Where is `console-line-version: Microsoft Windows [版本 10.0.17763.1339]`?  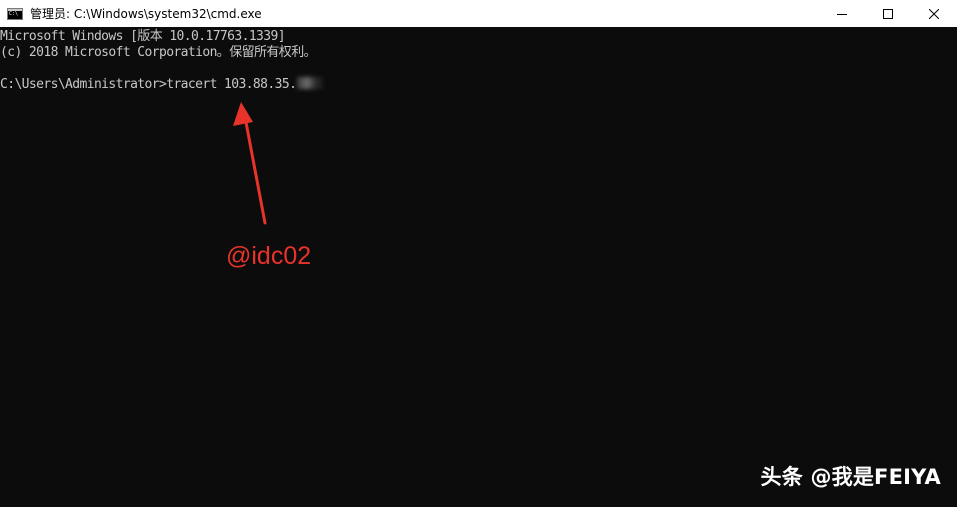
console-line-version: Microsoft Windows [版本 10.0.17763.1339] is located at coordinates (143, 36).